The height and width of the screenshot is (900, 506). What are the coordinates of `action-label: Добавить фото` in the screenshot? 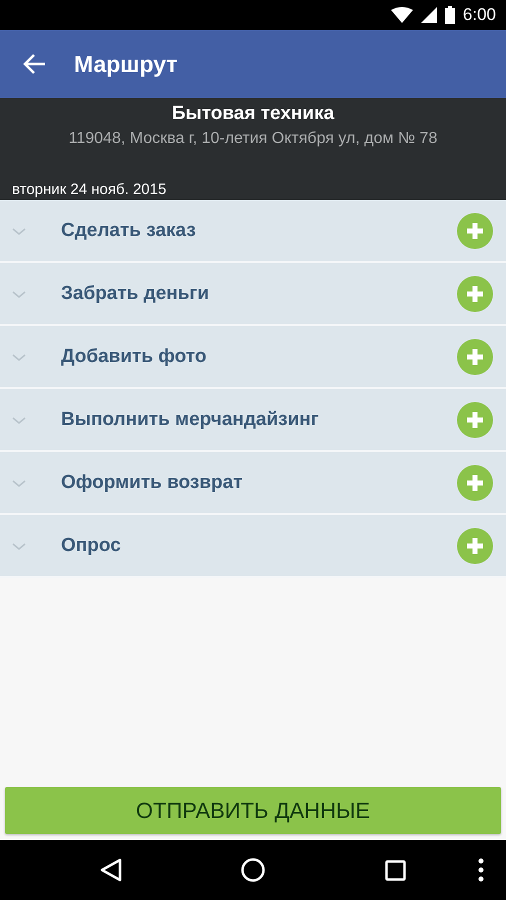 It's located at (134, 357).